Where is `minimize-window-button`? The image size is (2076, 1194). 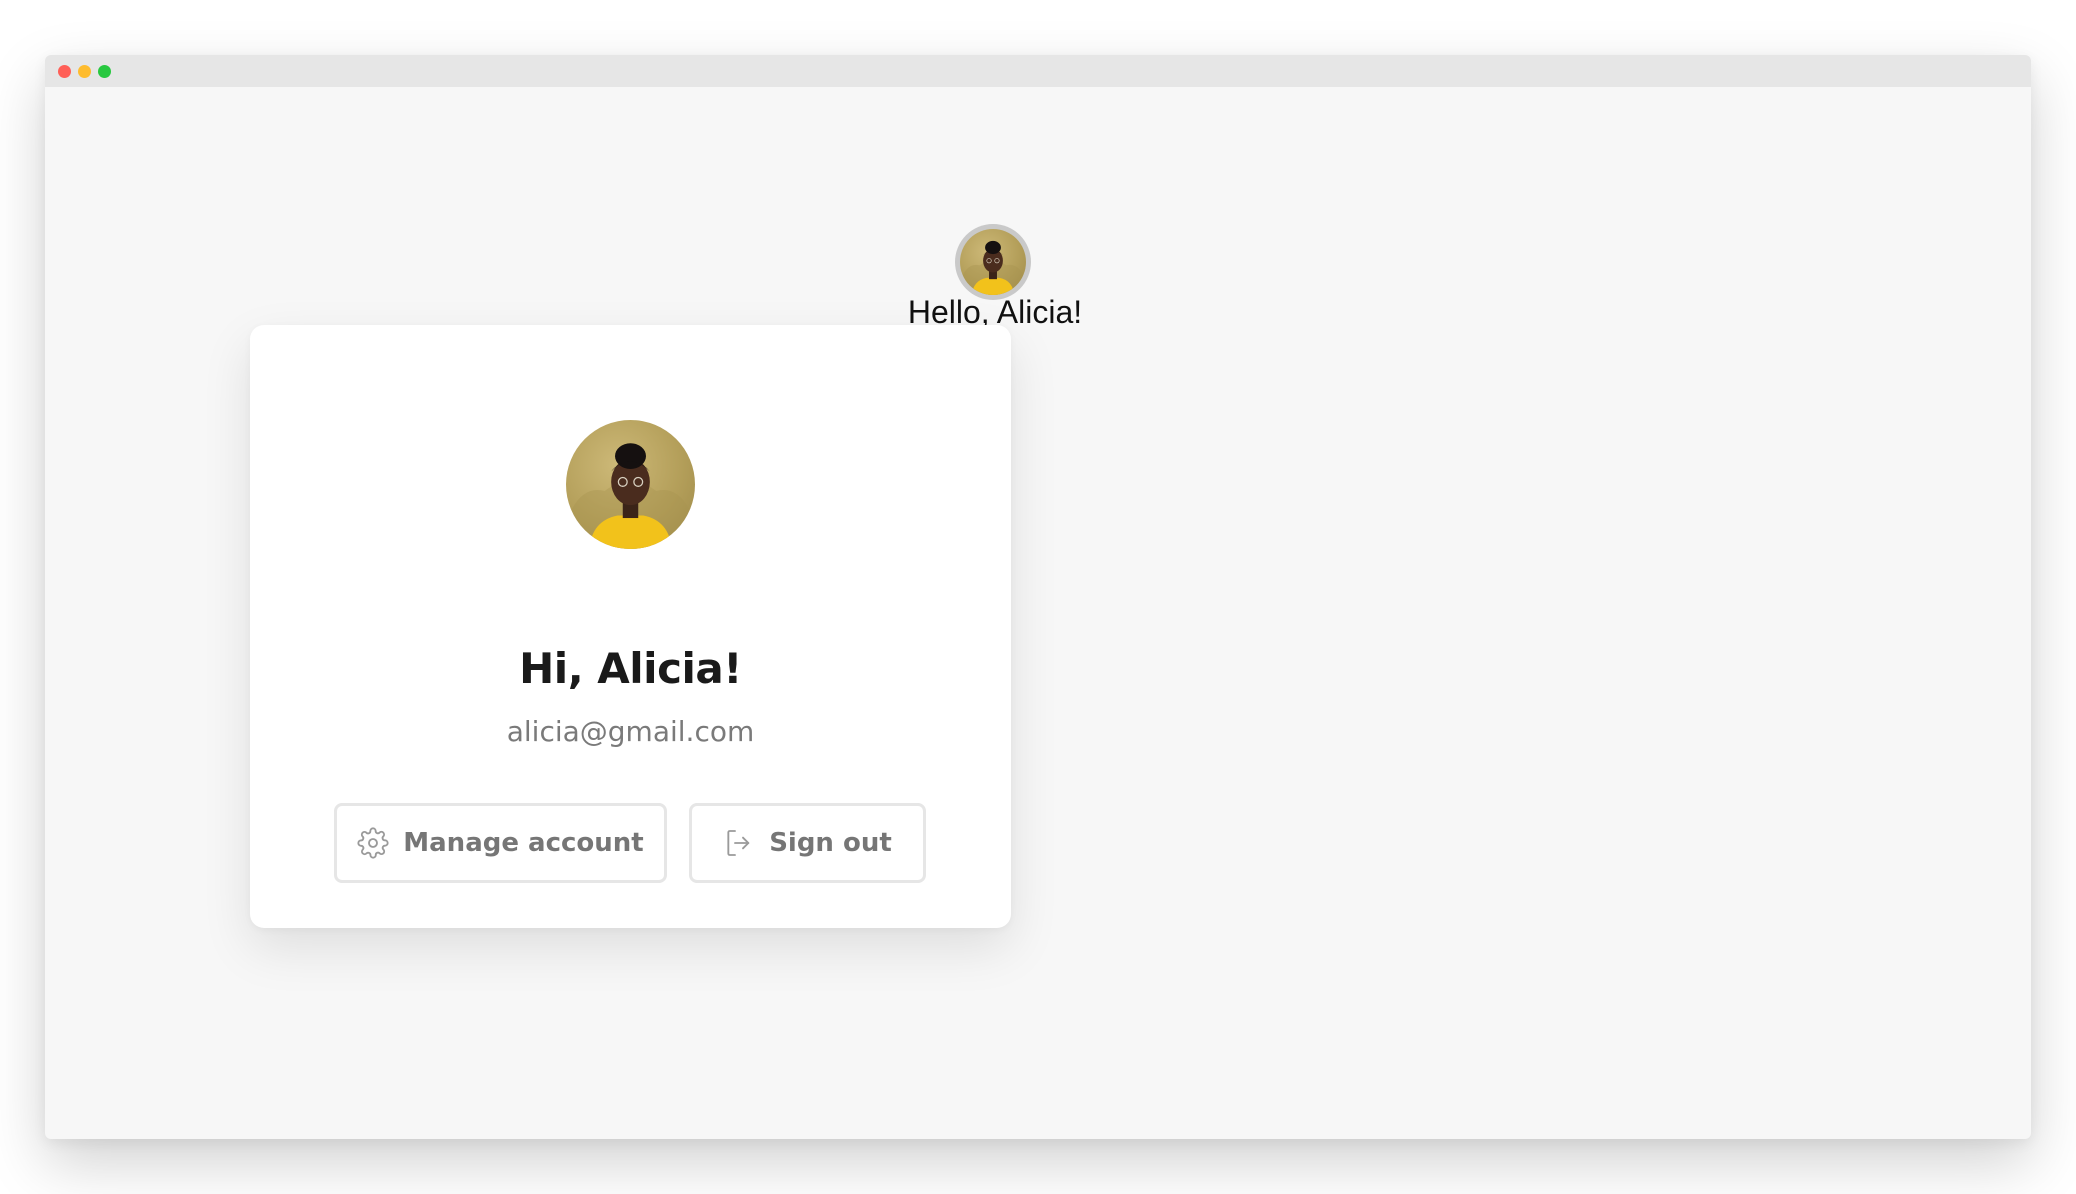 minimize-window-button is located at coordinates (84, 71).